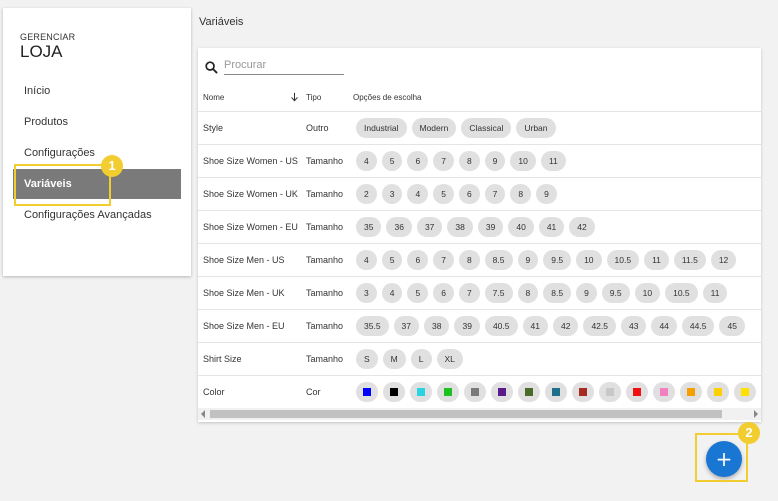  I want to click on sidebar-item-produtos: Produtos, so click(97, 122).